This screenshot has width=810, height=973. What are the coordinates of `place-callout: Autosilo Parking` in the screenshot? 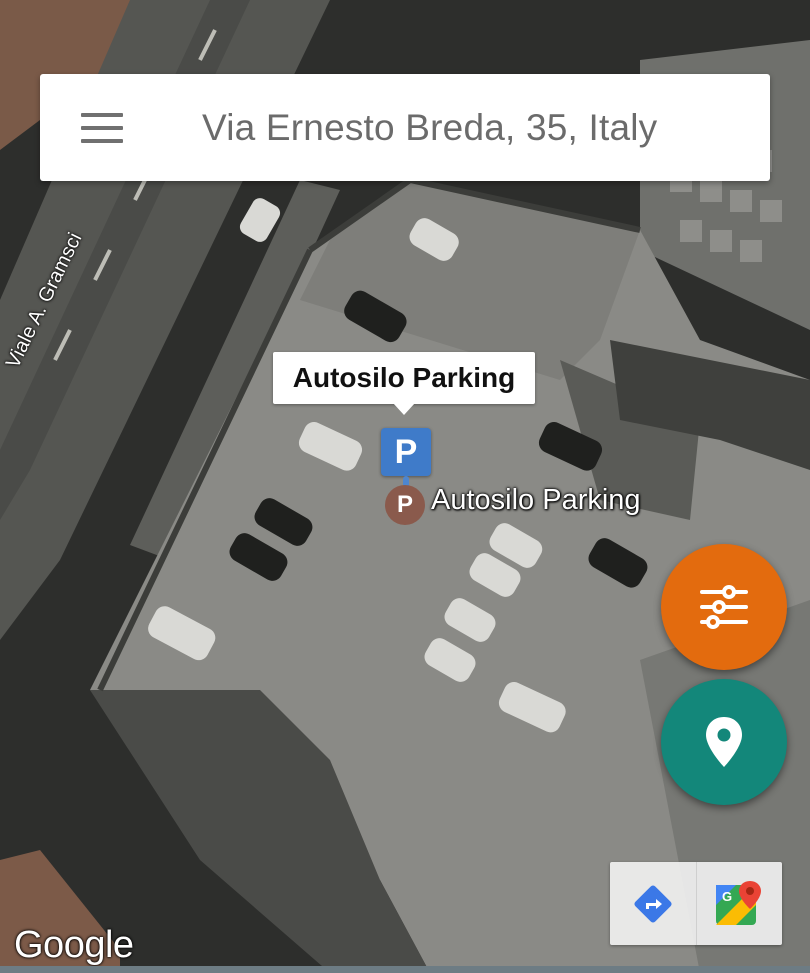 It's located at (404, 378).